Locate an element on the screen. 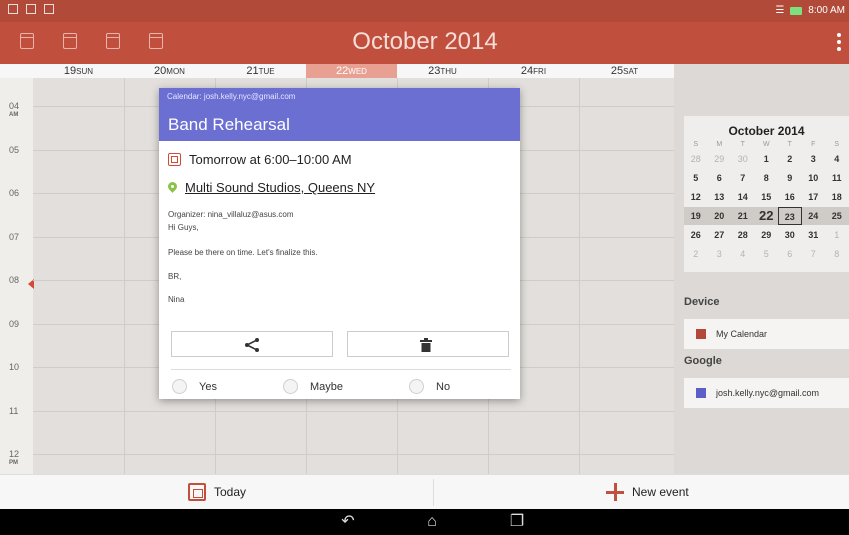  day-number: 22 is located at coordinates (342, 71).